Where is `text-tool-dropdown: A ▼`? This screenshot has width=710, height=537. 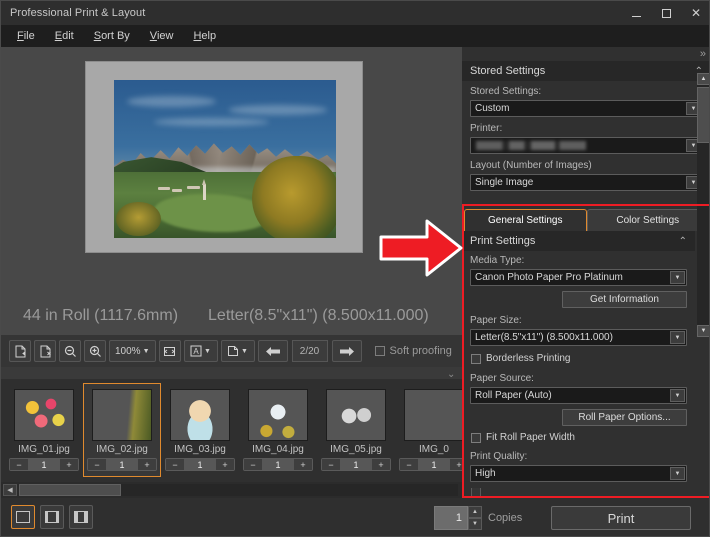
text-tool-dropdown: A ▼ is located at coordinates (200, 351).